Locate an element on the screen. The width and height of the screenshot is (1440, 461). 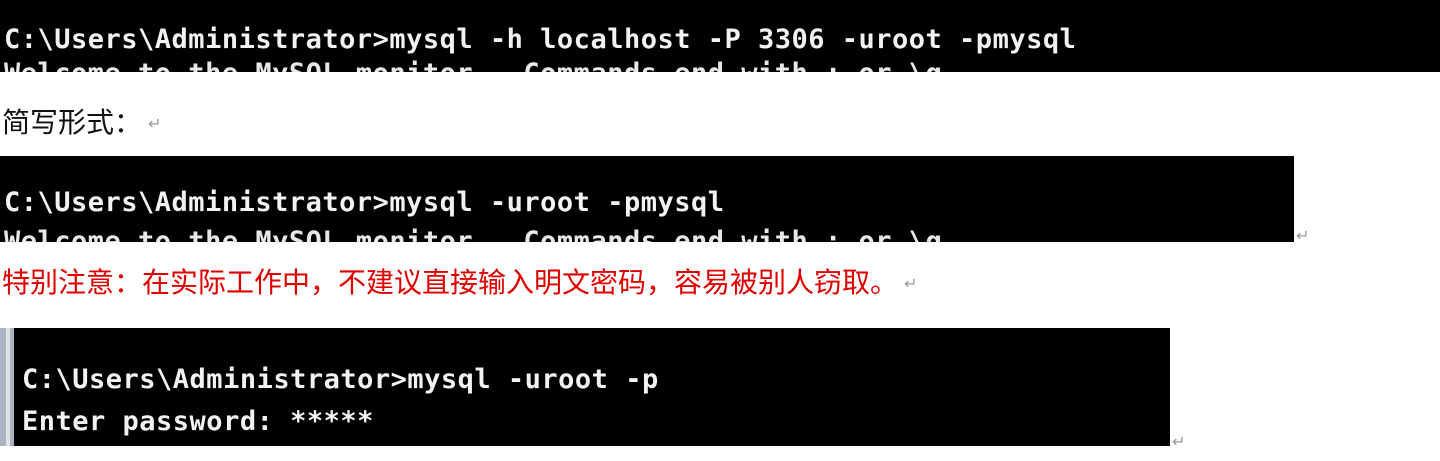
short-form-label-text: 简写形式： is located at coordinates (72, 122).